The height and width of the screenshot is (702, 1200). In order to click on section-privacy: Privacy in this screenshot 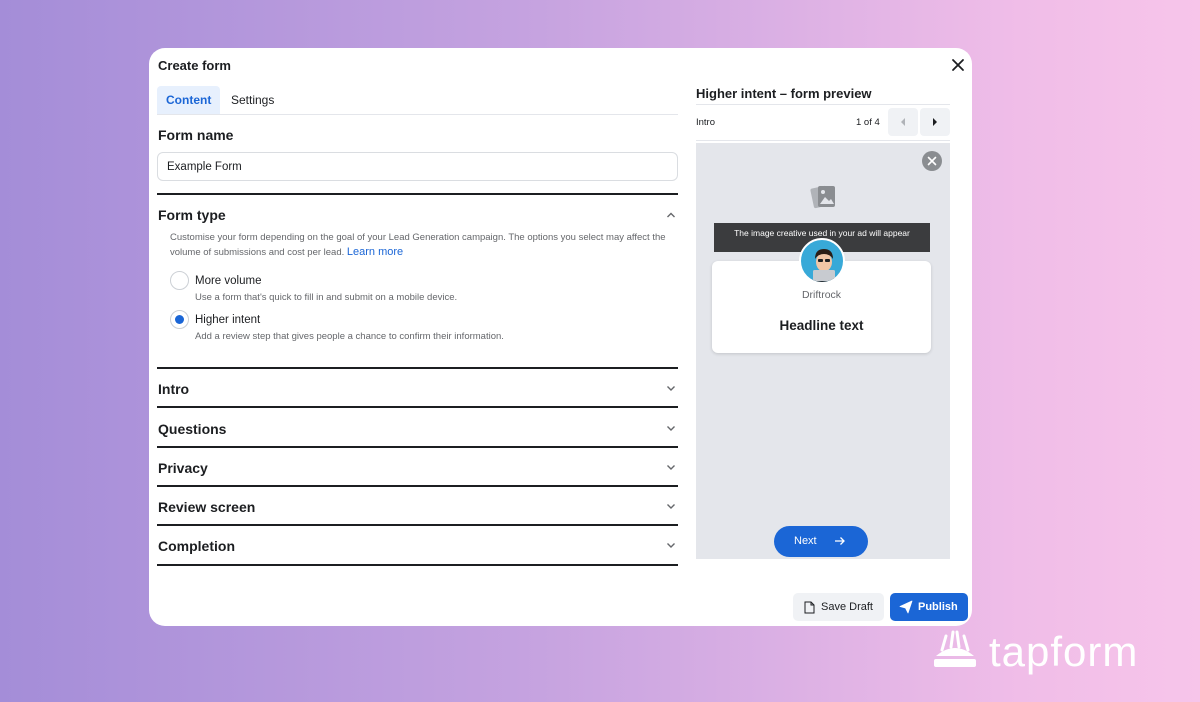, I will do `click(183, 468)`.